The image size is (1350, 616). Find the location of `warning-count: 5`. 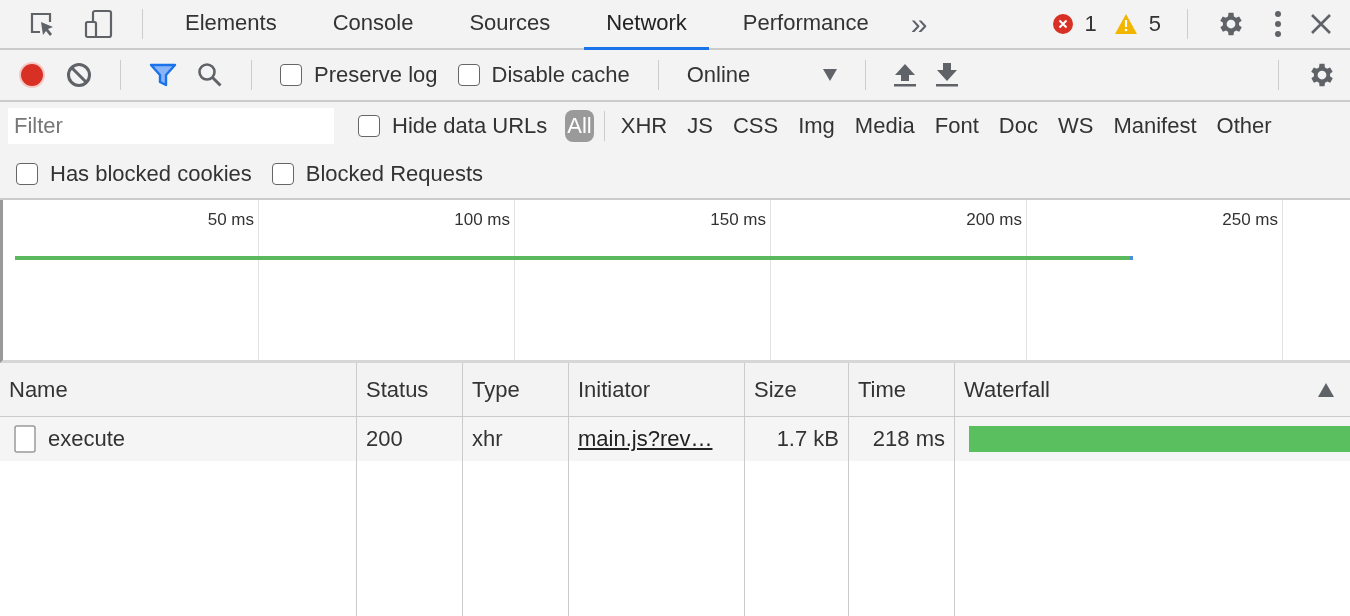

warning-count: 5 is located at coordinates (1154, 24).